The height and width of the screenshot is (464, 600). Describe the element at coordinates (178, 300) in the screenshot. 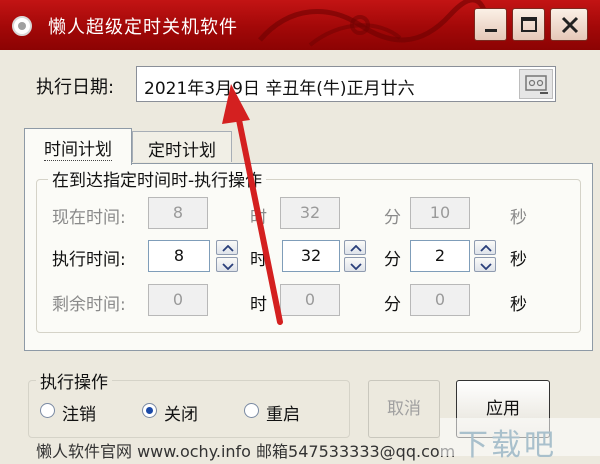

I see `remaining-hour-field: 0` at that location.